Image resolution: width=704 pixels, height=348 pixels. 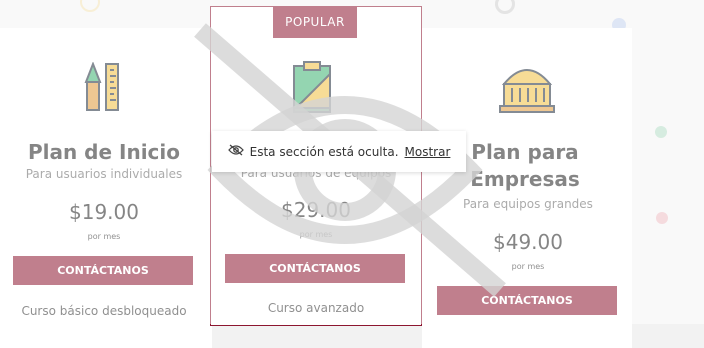 I want to click on hidden-section-notice: Esta sección está oculta. Mostrar, so click(x=339, y=151).